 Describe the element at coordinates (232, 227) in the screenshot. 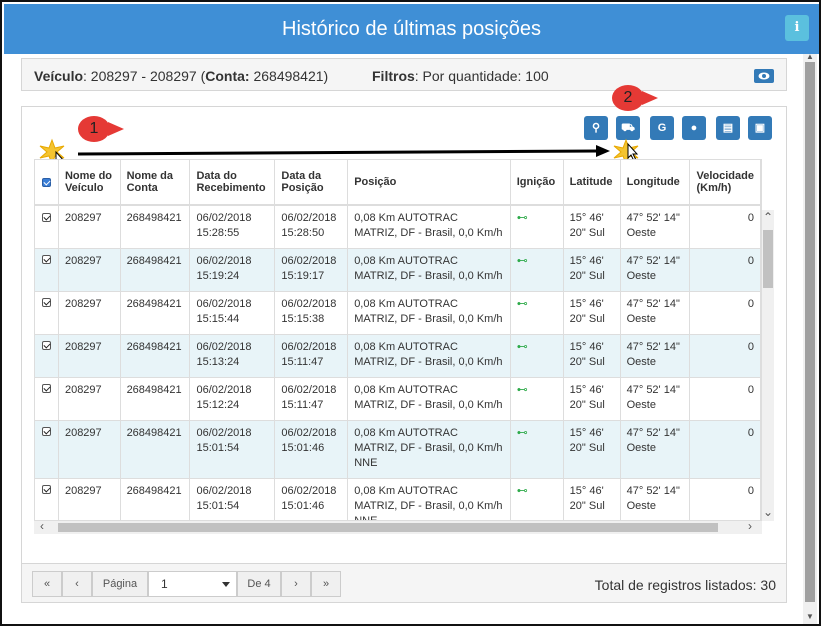

I see `cell-recebimento: 06/02/2018 15:28:55` at that location.